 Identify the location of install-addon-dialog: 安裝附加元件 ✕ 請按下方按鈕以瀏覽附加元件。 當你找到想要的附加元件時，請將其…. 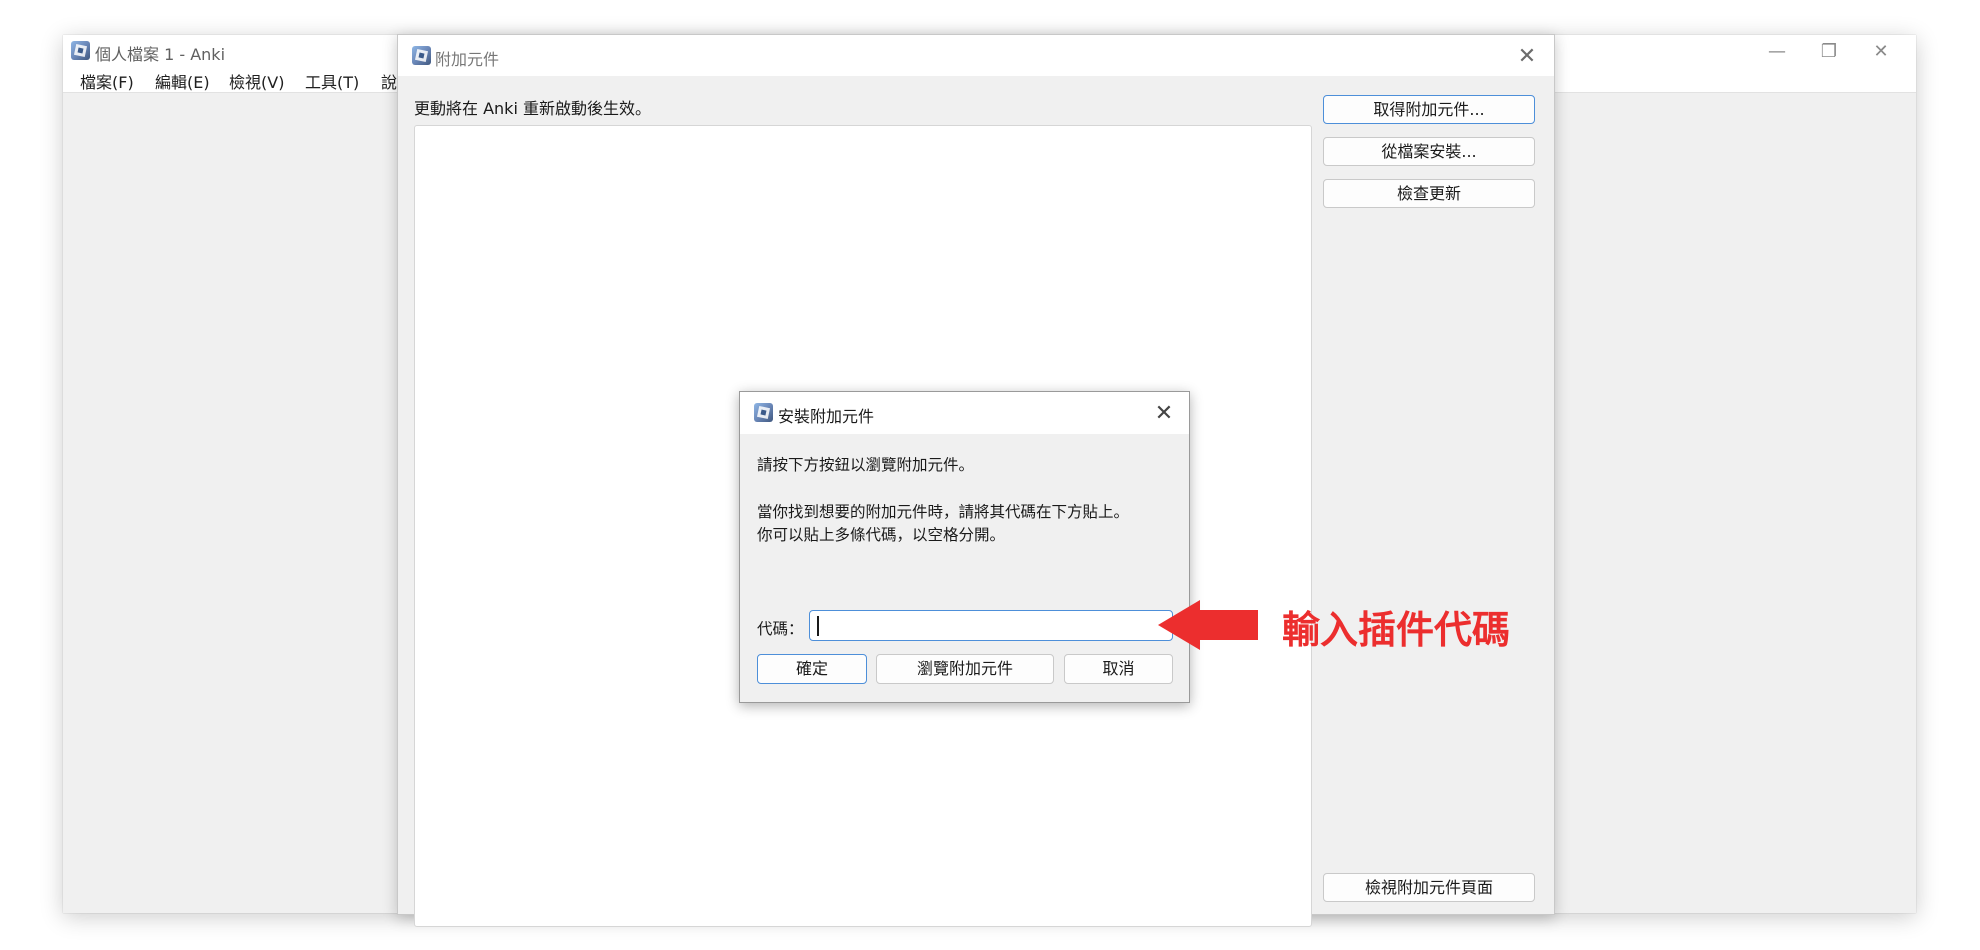
(964, 547).